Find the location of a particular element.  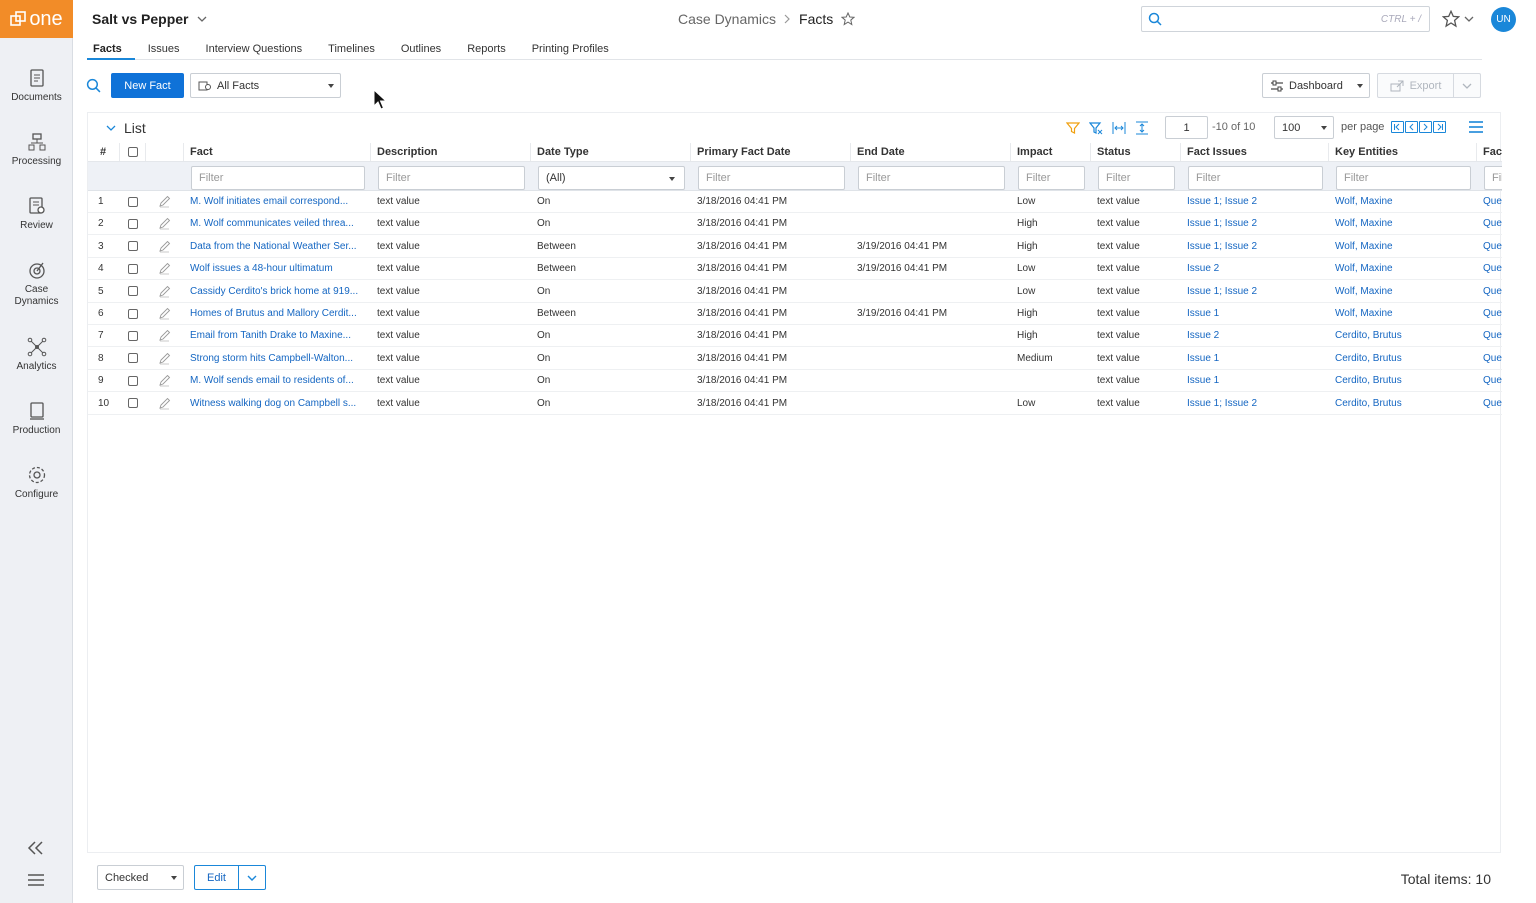

case-selector: Salt vs Pepper is located at coordinates (149, 19).